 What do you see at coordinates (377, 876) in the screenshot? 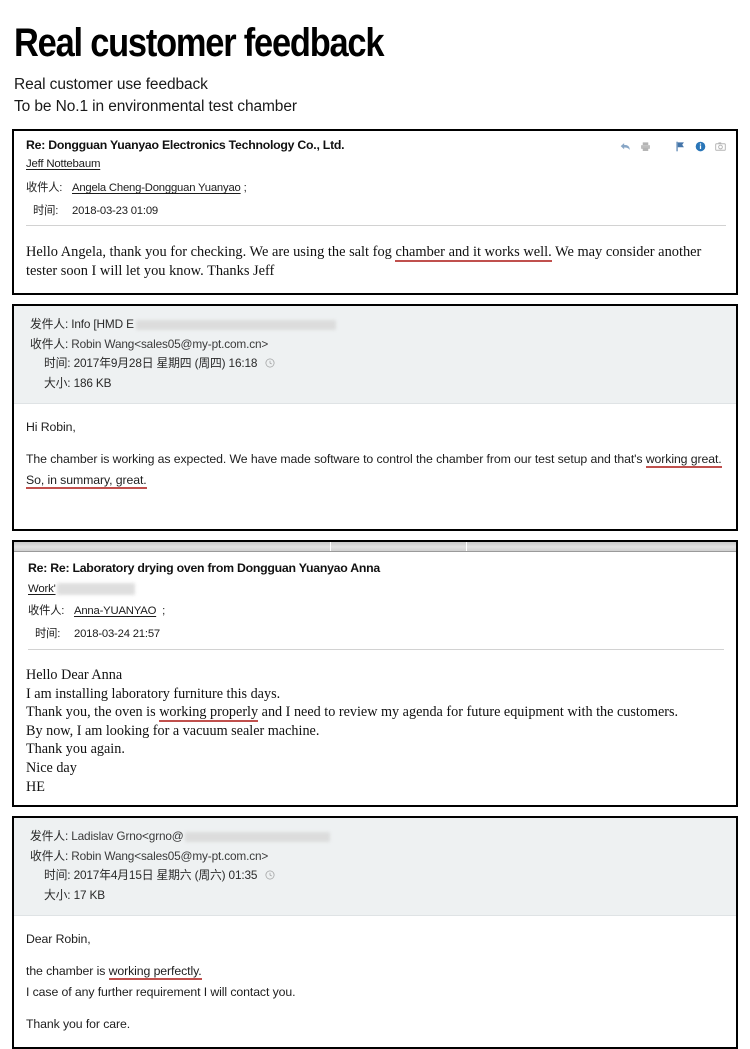
I see `email-4-time-row: 时间: 2017年4月15日 星期六 (周六) 01:35` at bounding box center [377, 876].